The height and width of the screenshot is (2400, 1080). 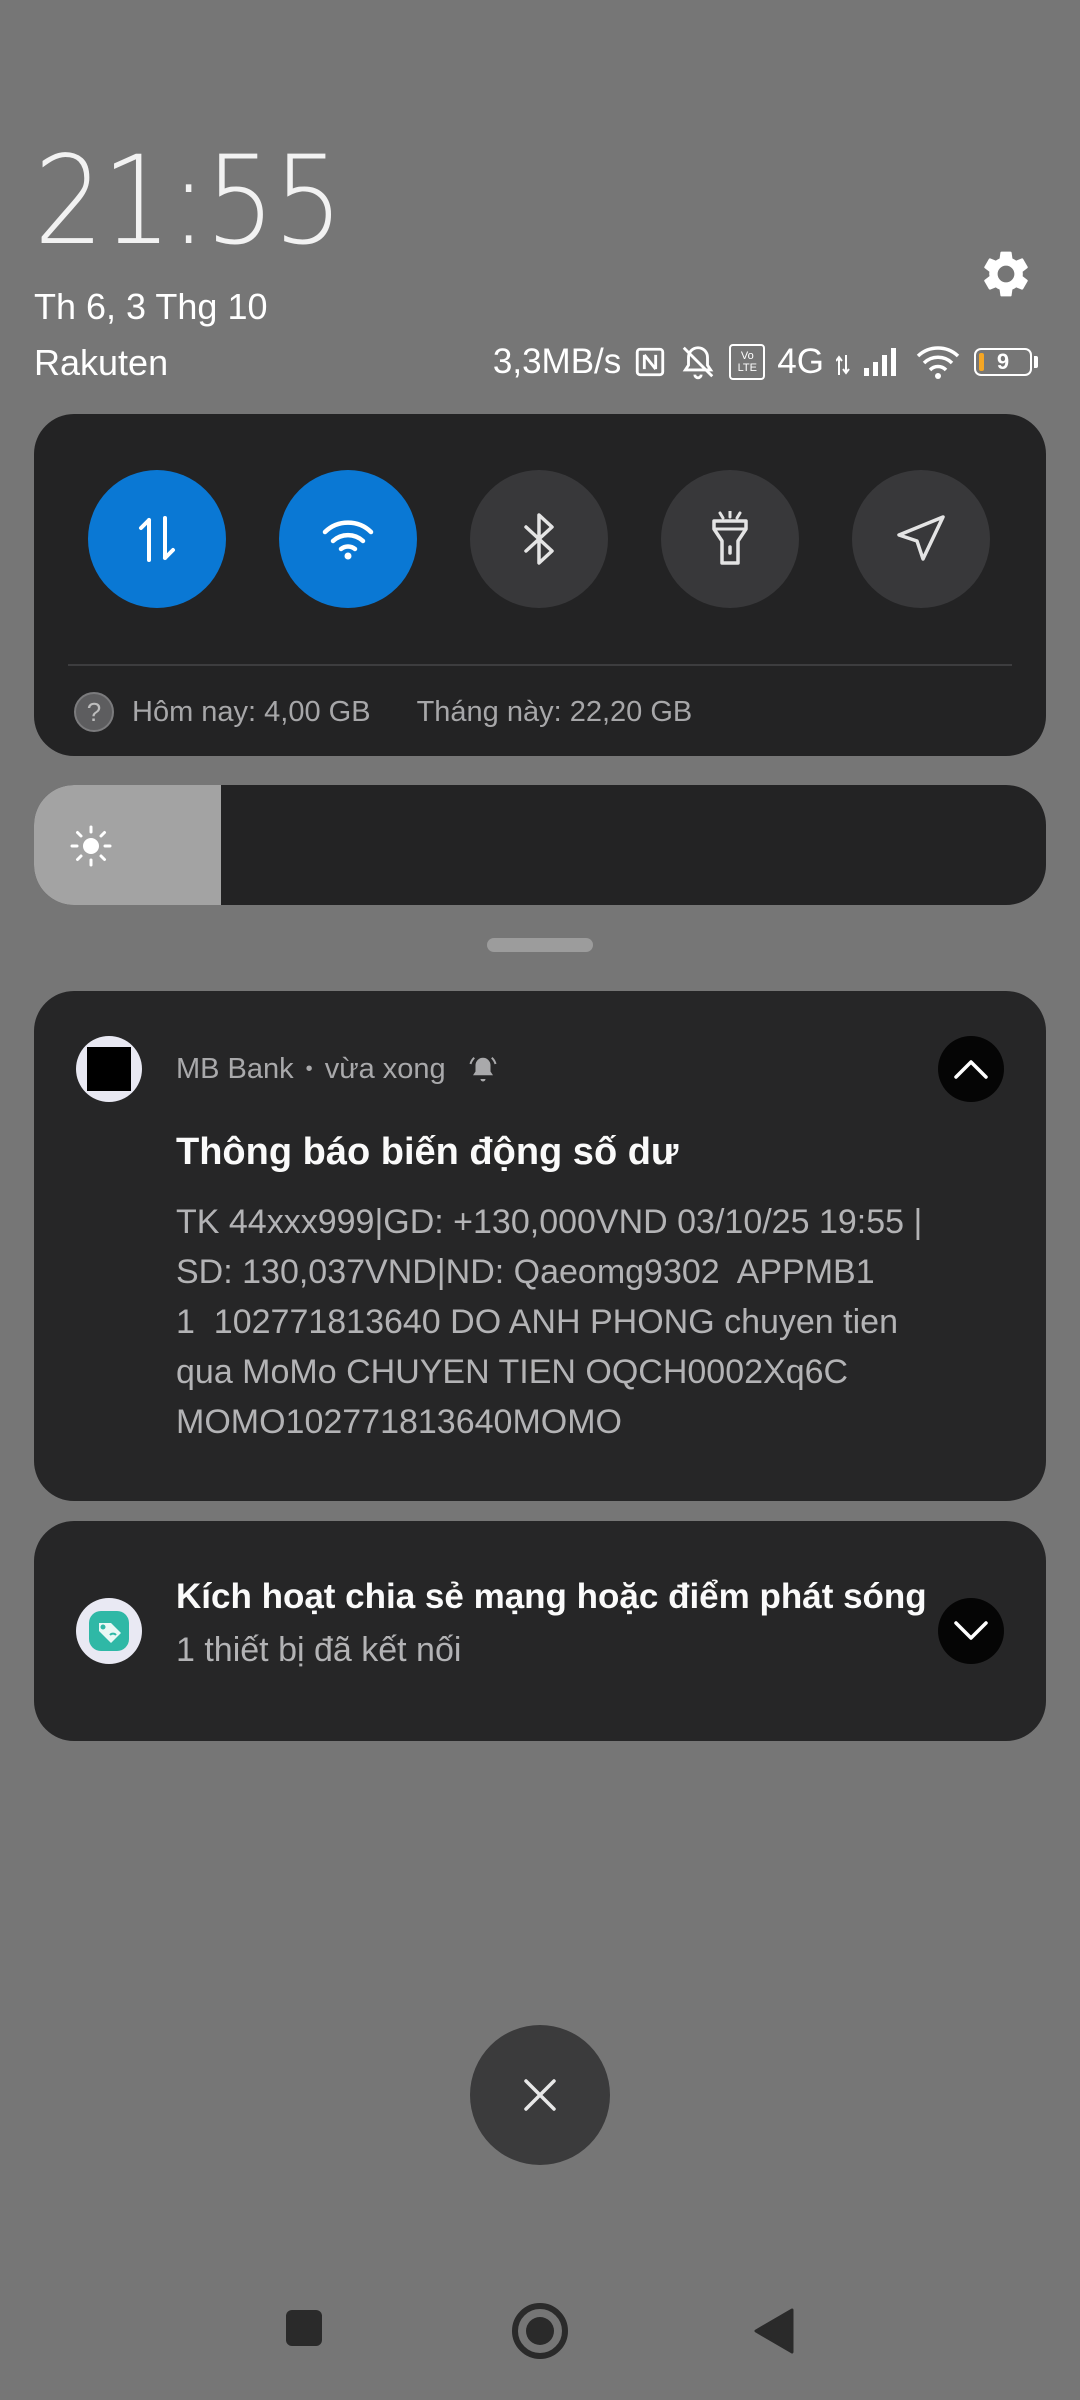 What do you see at coordinates (94, 712) in the screenshot?
I see `help-icon: ?` at bounding box center [94, 712].